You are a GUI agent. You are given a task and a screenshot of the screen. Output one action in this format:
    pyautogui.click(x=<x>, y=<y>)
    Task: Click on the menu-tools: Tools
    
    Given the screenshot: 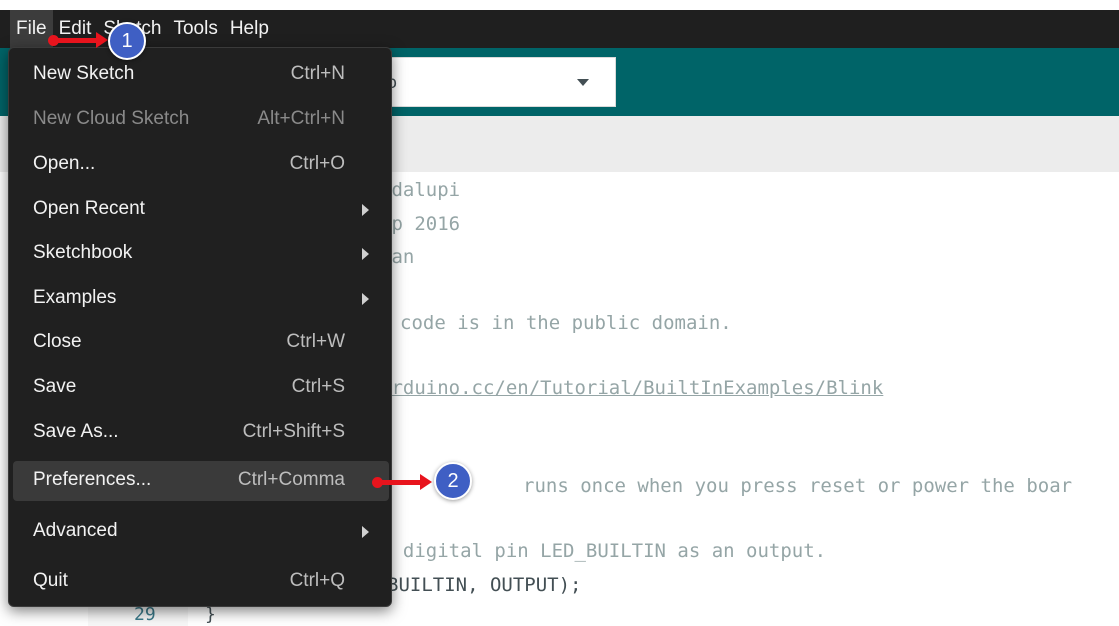 What is the action you would take?
    pyautogui.click(x=195, y=29)
    